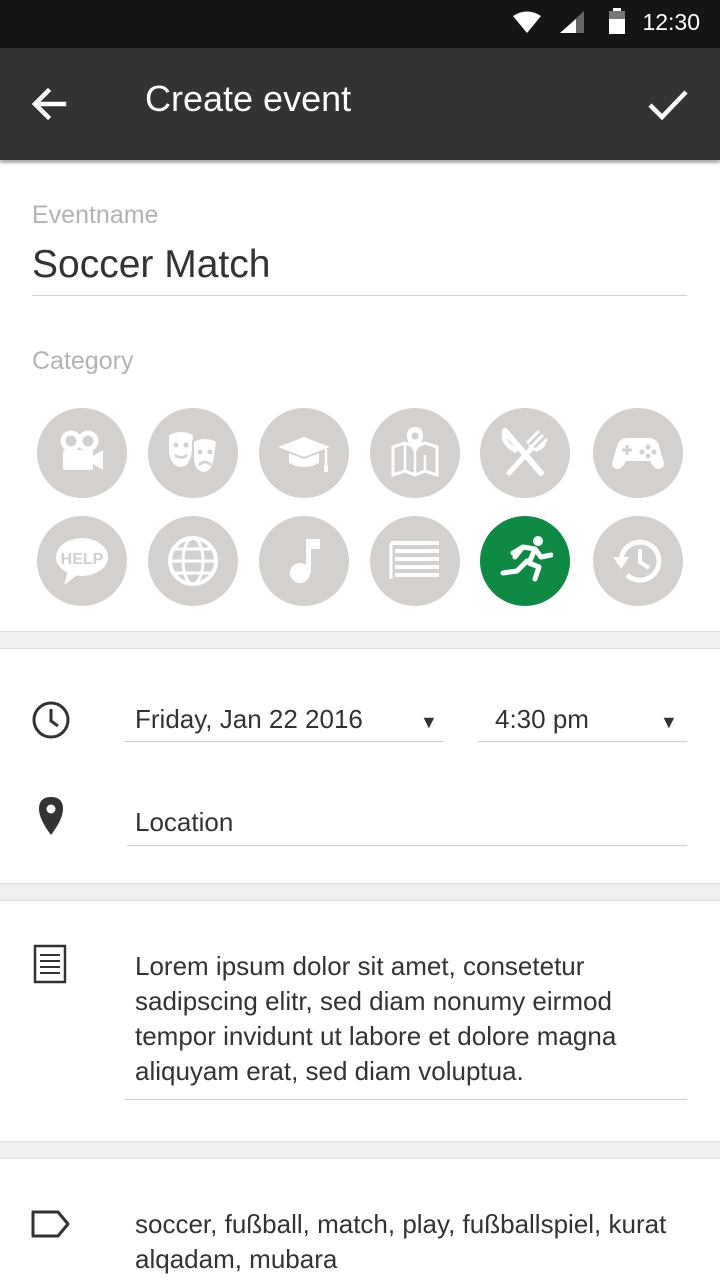  I want to click on eventname-label: Eventname, so click(95, 215).